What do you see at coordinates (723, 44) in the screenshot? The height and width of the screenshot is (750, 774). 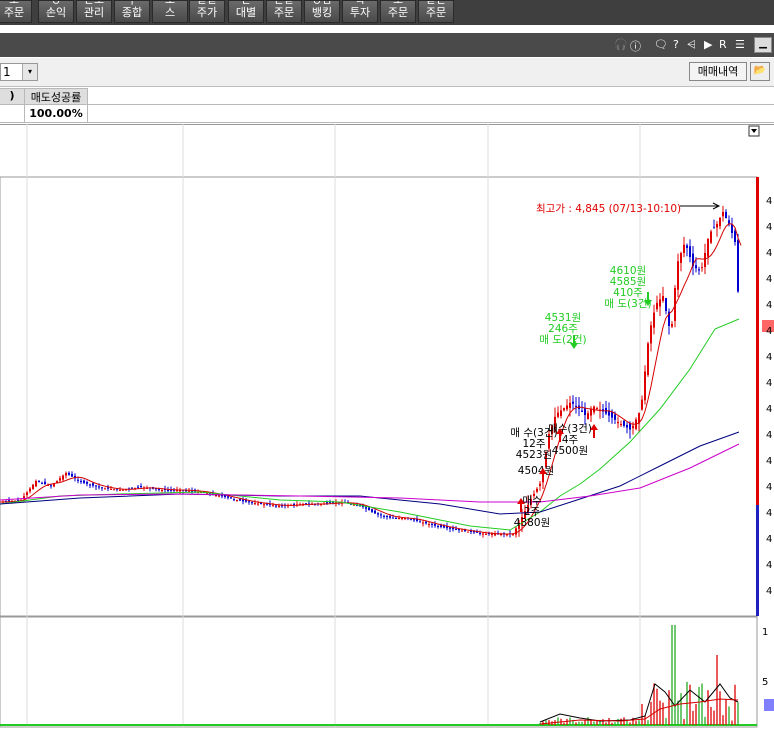 I see `r-icon: R` at bounding box center [723, 44].